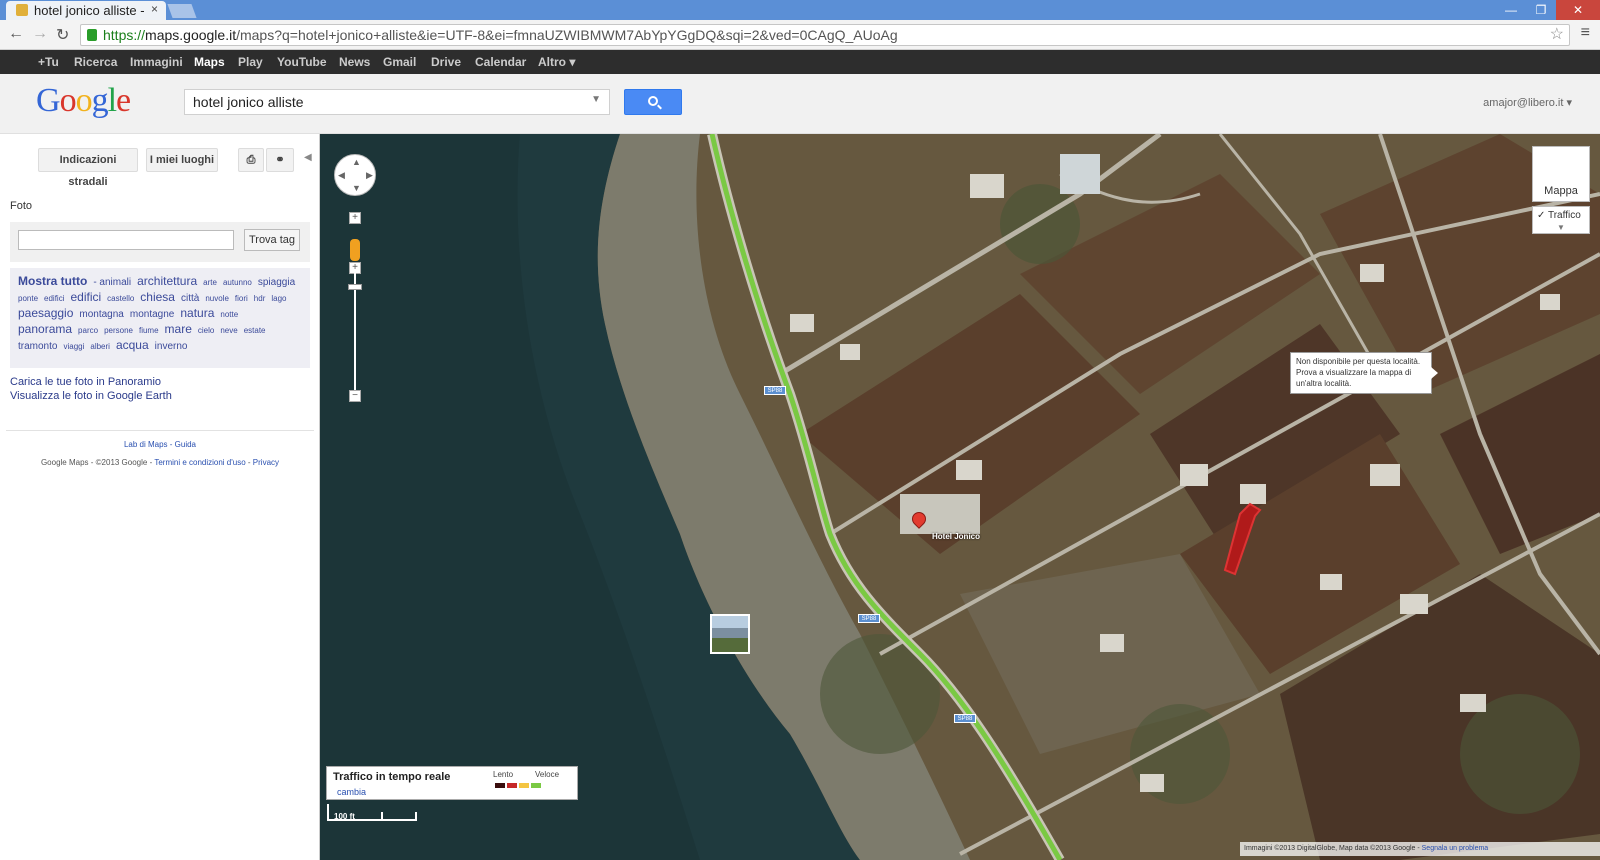 The height and width of the screenshot is (860, 1600). What do you see at coordinates (237, 283) in the screenshot?
I see `photo-tag: autunno` at bounding box center [237, 283].